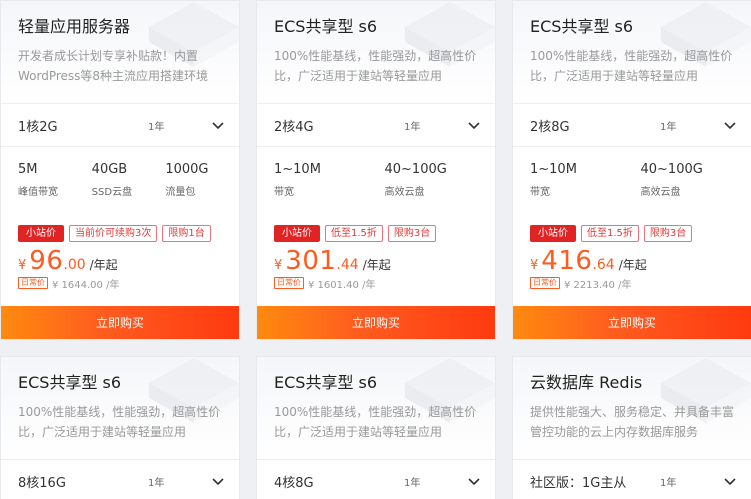 Image resolution: width=751 pixels, height=499 pixels. What do you see at coordinates (598, 285) in the screenshot?
I see `original-price-value: ¥ 2213.40 /年` at bounding box center [598, 285].